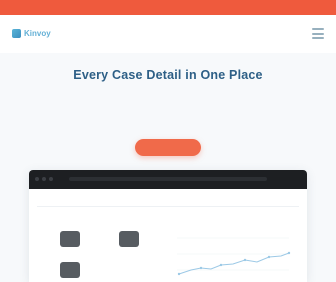 Image resolution: width=336 pixels, height=282 pixels. I want to click on logo-mark-icon, so click(16, 33).